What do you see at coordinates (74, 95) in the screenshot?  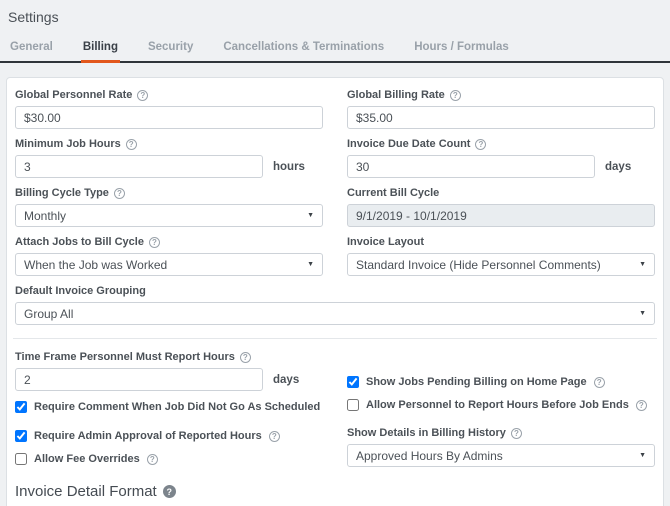 I see `field-label-text: Global Personnel Rate` at bounding box center [74, 95].